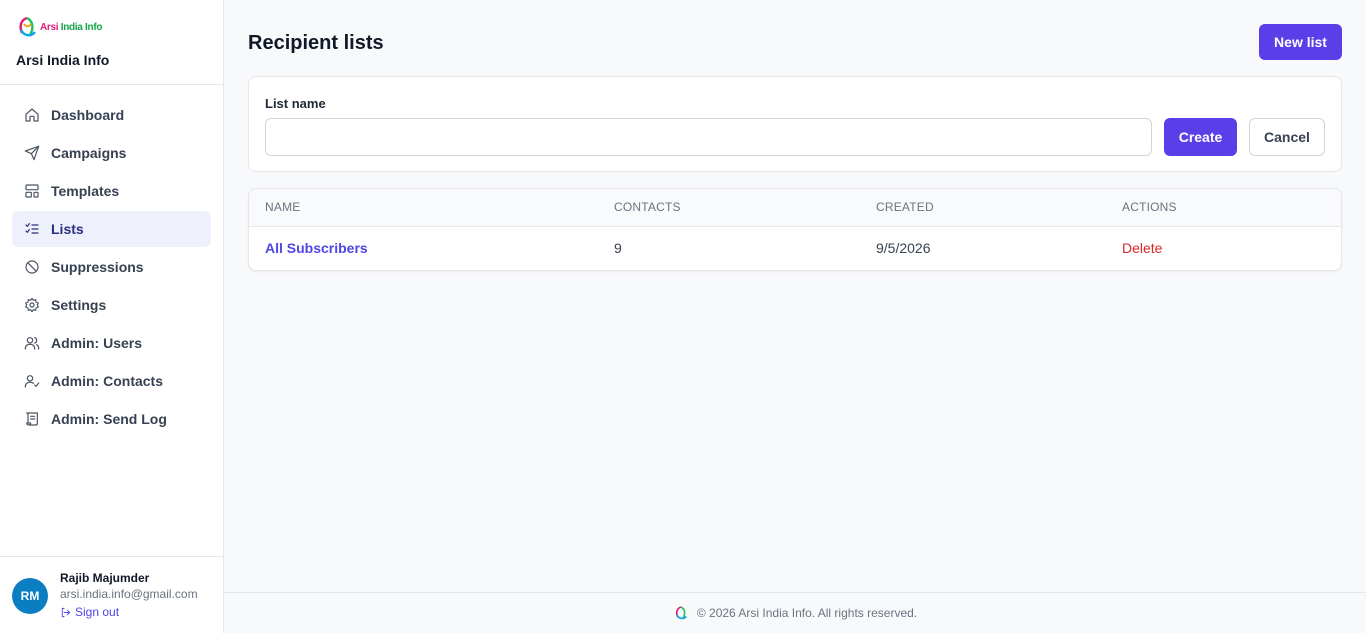 This screenshot has height=633, width=1366. I want to click on sidebar-item-lists: Lists, so click(111, 229).